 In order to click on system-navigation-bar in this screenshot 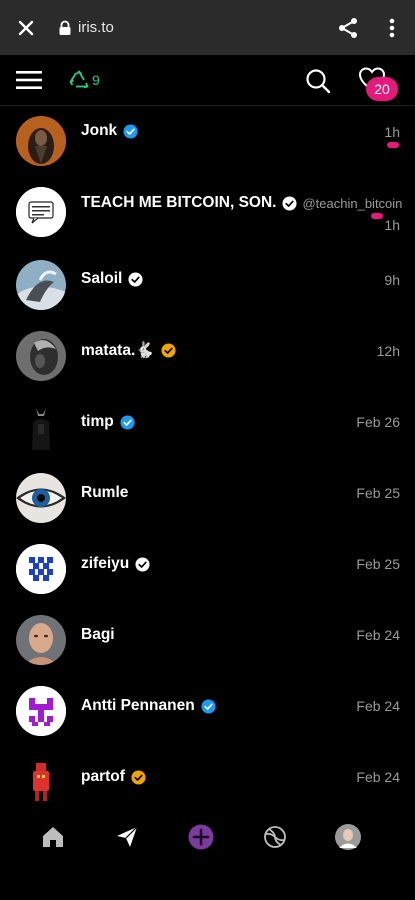, I will do `click(207, 879)`.